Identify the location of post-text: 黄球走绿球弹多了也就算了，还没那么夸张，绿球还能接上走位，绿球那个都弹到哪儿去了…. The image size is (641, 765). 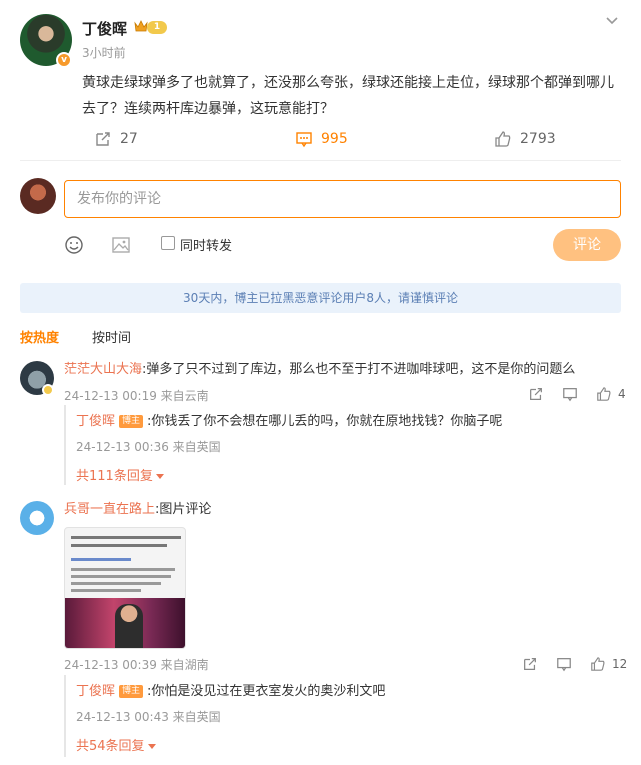
(348, 96).